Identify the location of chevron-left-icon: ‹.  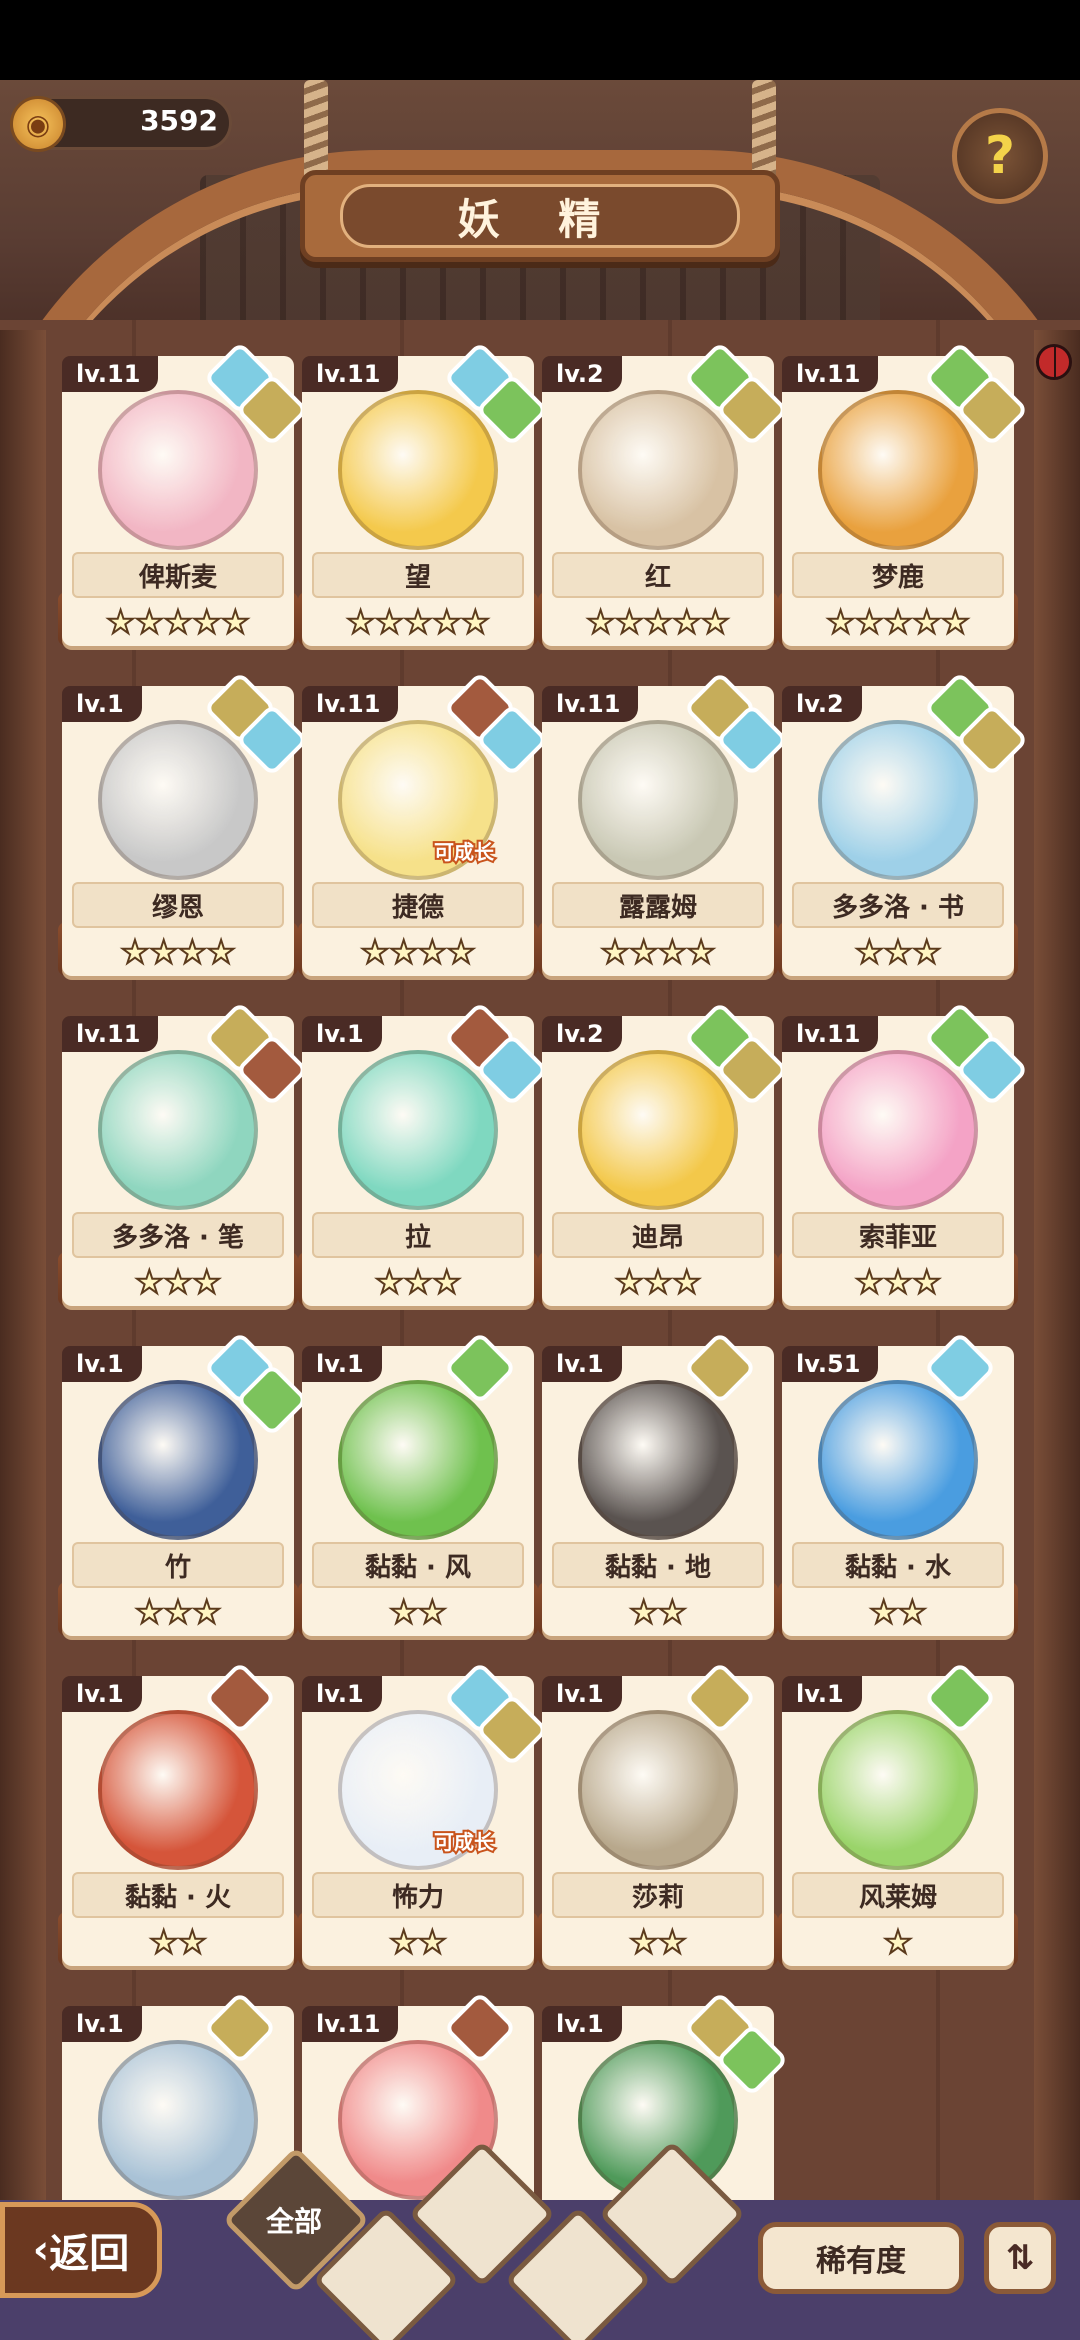
(41, 2250).